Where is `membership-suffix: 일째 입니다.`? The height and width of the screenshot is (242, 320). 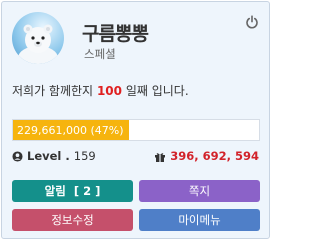
membership-suffix: 일째 입니다. is located at coordinates (157, 91).